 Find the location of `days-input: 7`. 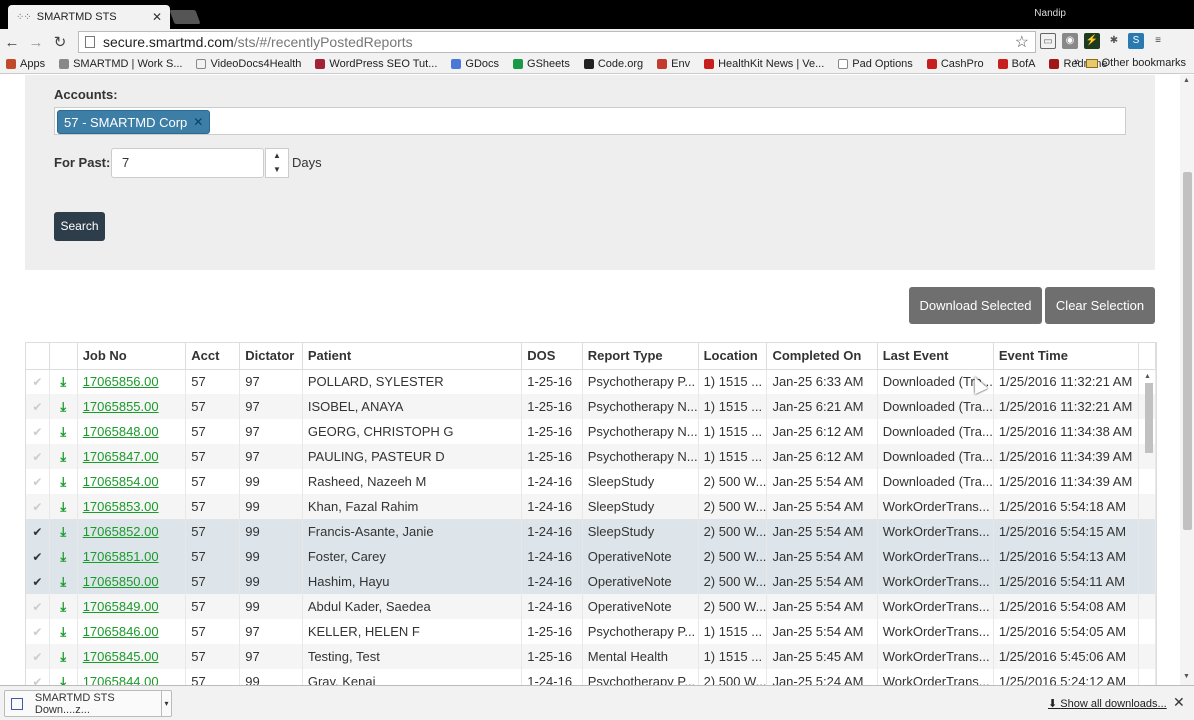

days-input: 7 is located at coordinates (187, 163).